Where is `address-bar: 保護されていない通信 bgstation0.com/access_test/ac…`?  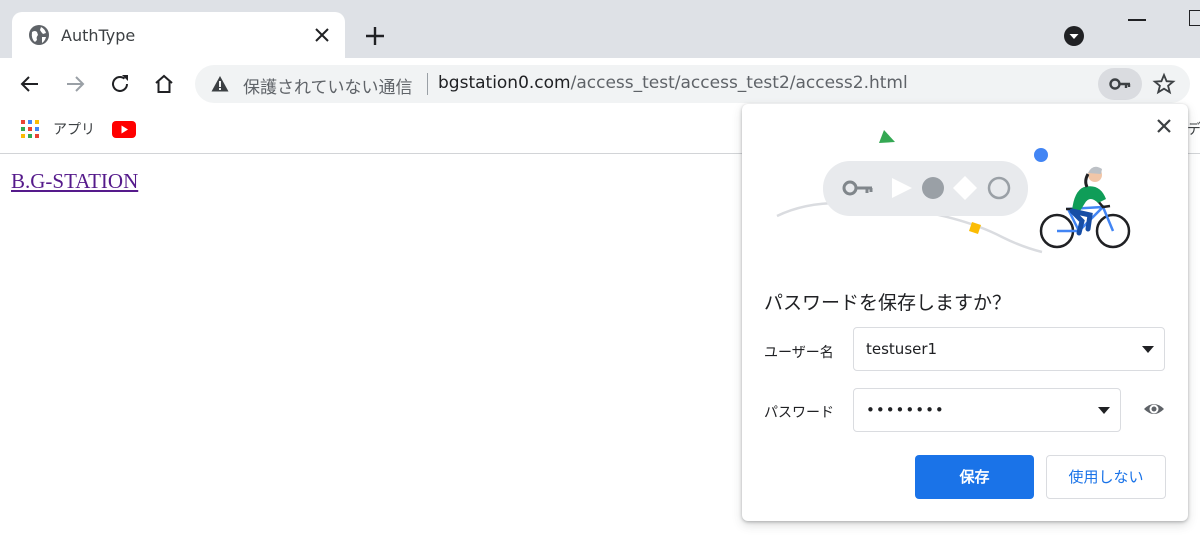 address-bar: 保護されていない通信 bgstation0.com/access_test/ac… is located at coordinates (692, 84).